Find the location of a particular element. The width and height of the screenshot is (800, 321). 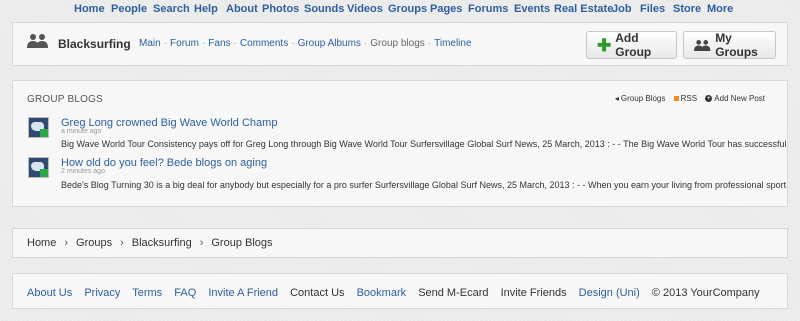

plus-icon: ✚ is located at coordinates (604, 45).